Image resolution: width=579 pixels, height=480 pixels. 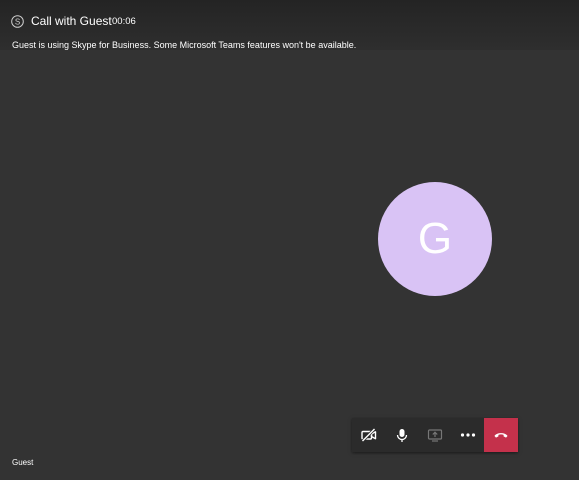 What do you see at coordinates (23, 462) in the screenshot?
I see `participant-name: Guest` at bounding box center [23, 462].